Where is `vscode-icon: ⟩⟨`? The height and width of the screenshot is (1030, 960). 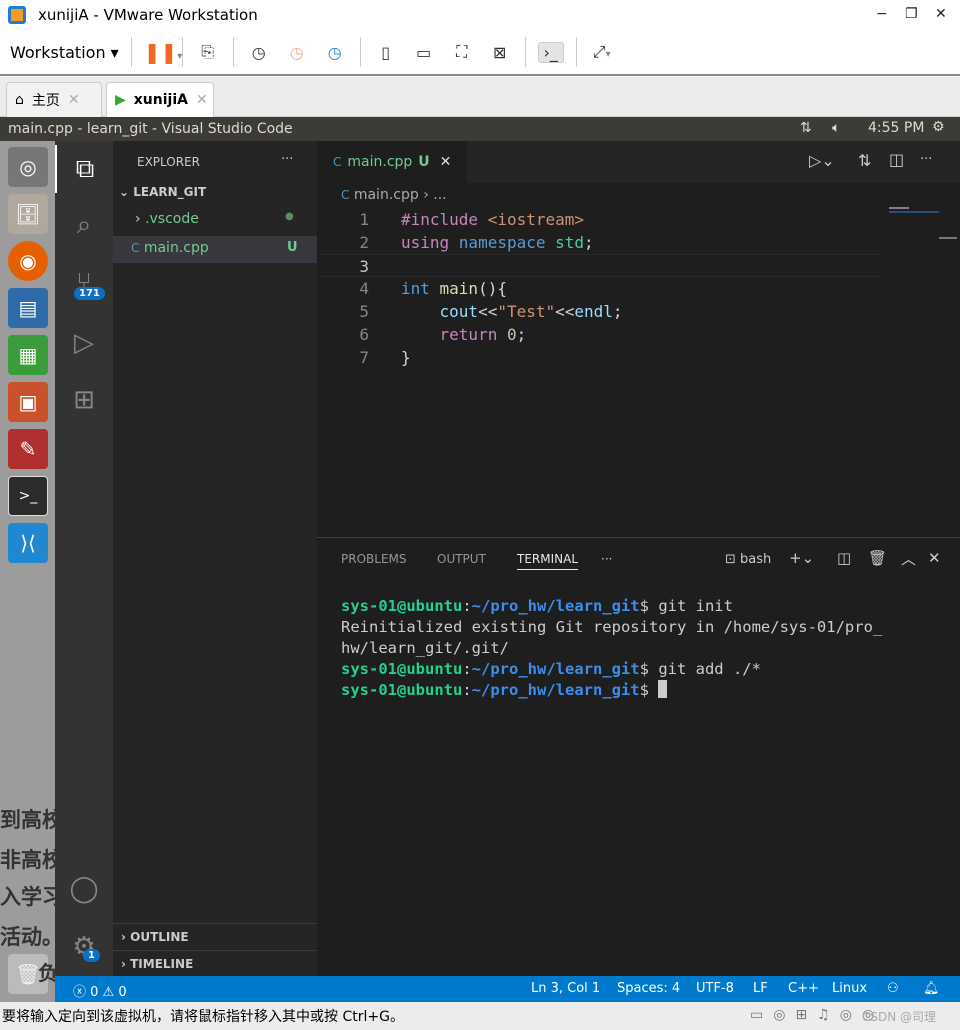
vscode-icon: ⟩⟨ is located at coordinates (28, 543).